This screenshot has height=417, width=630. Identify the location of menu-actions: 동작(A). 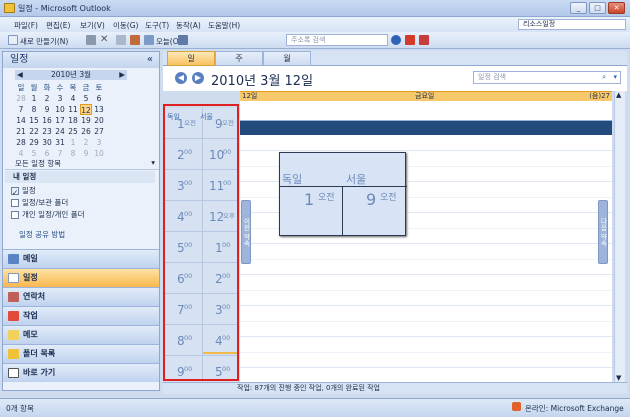
(188, 25).